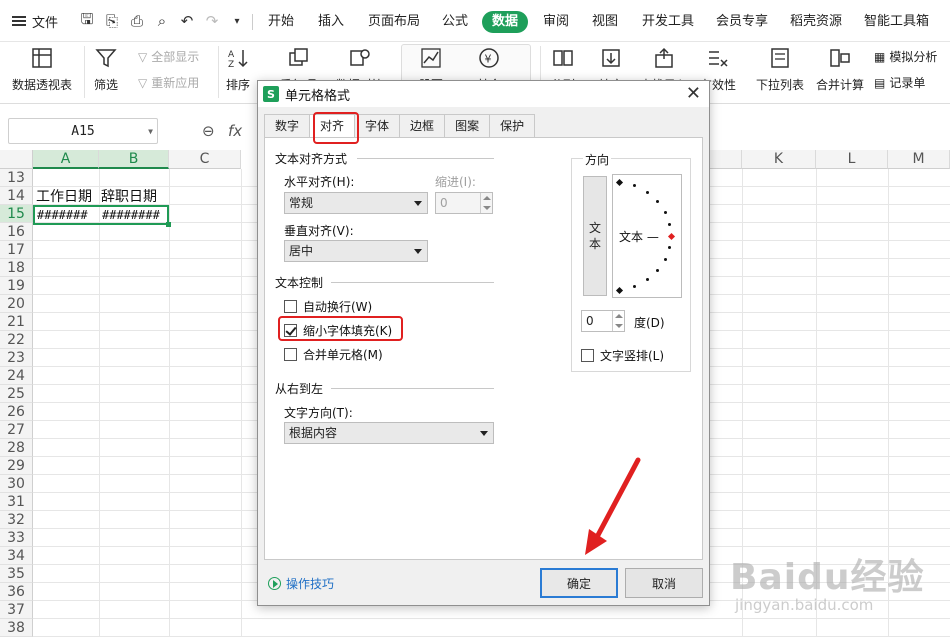 The height and width of the screenshot is (639, 950). Describe the element at coordinates (106, 69) in the screenshot. I see `filter-button: 筛选` at that location.